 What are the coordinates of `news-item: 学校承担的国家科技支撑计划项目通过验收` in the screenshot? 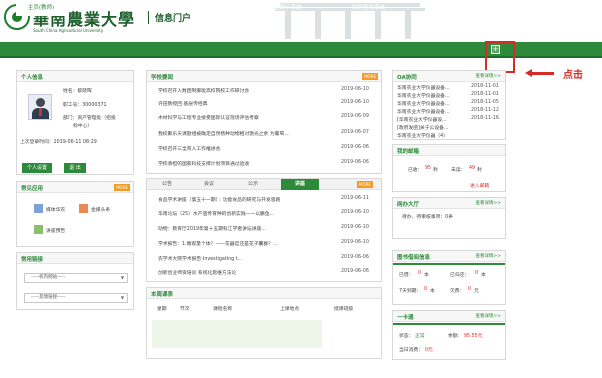 It's located at (203, 163).